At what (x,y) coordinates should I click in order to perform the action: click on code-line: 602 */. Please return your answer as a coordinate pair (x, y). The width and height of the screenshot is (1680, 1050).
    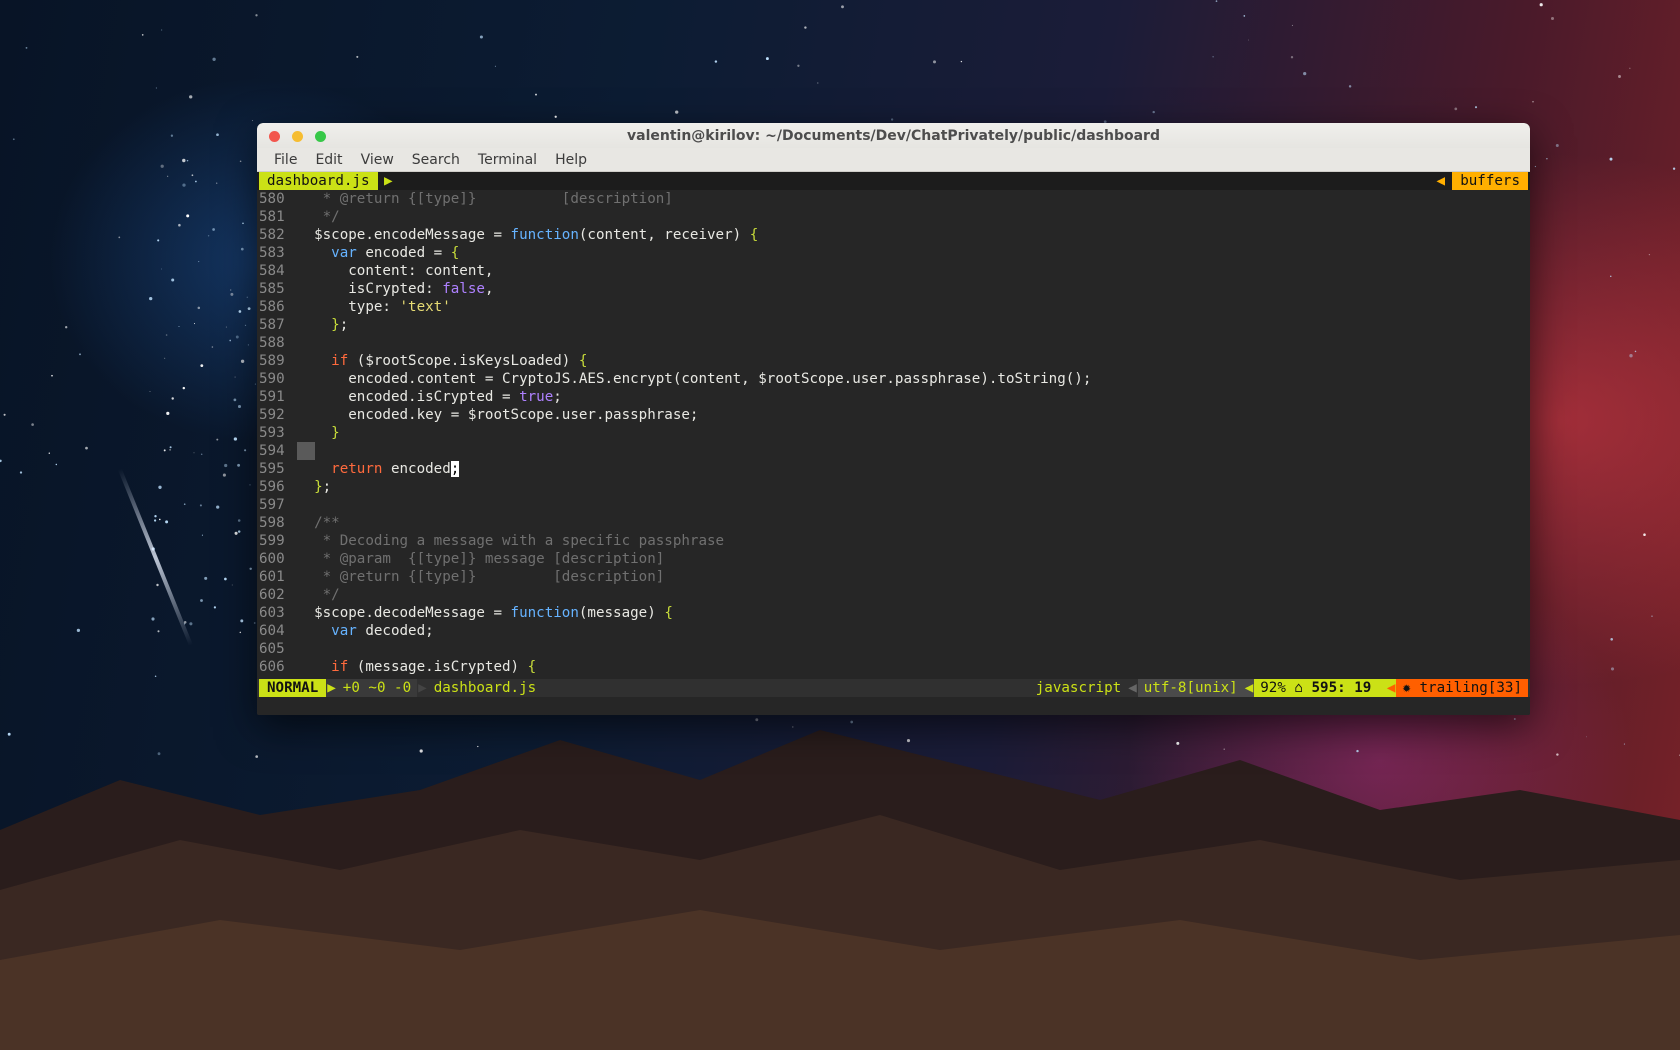
    Looking at the image, I should click on (893, 595).